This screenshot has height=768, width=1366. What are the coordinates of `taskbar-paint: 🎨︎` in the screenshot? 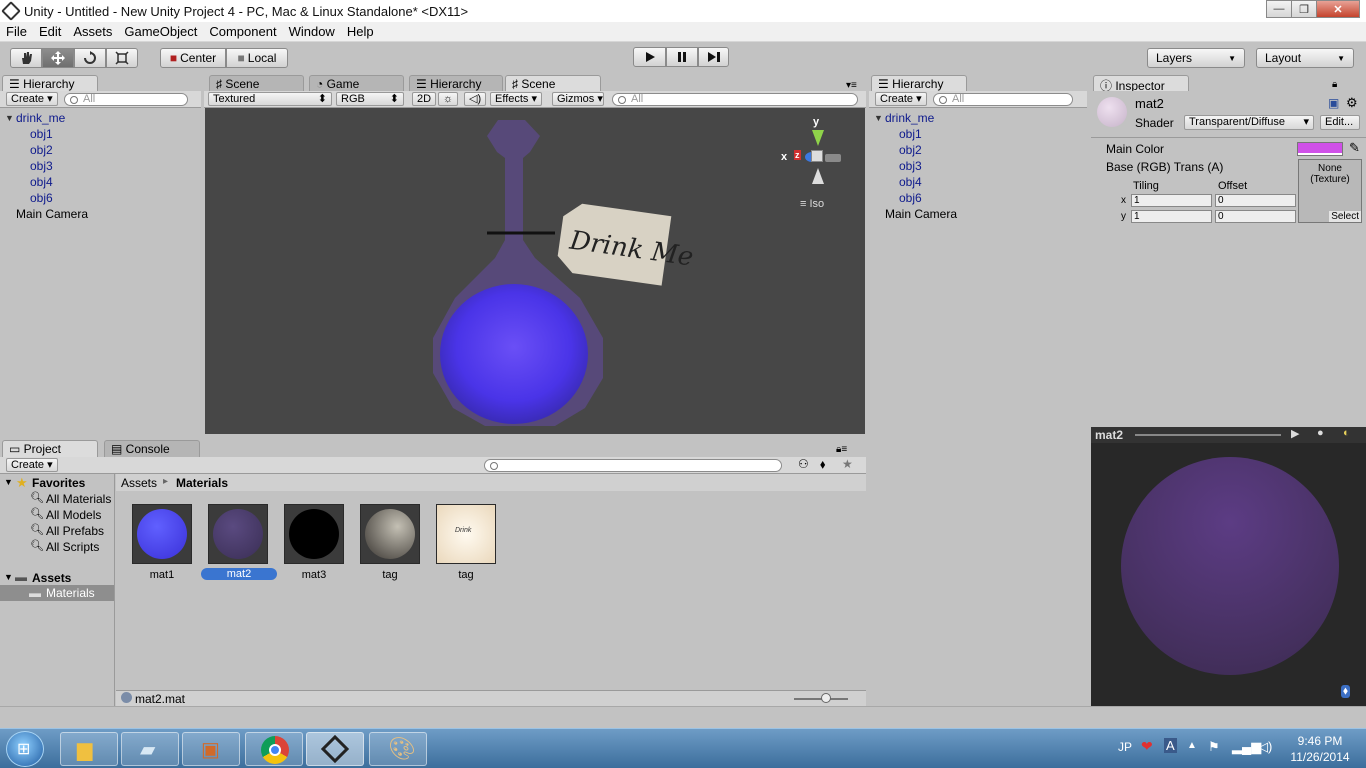 It's located at (398, 749).